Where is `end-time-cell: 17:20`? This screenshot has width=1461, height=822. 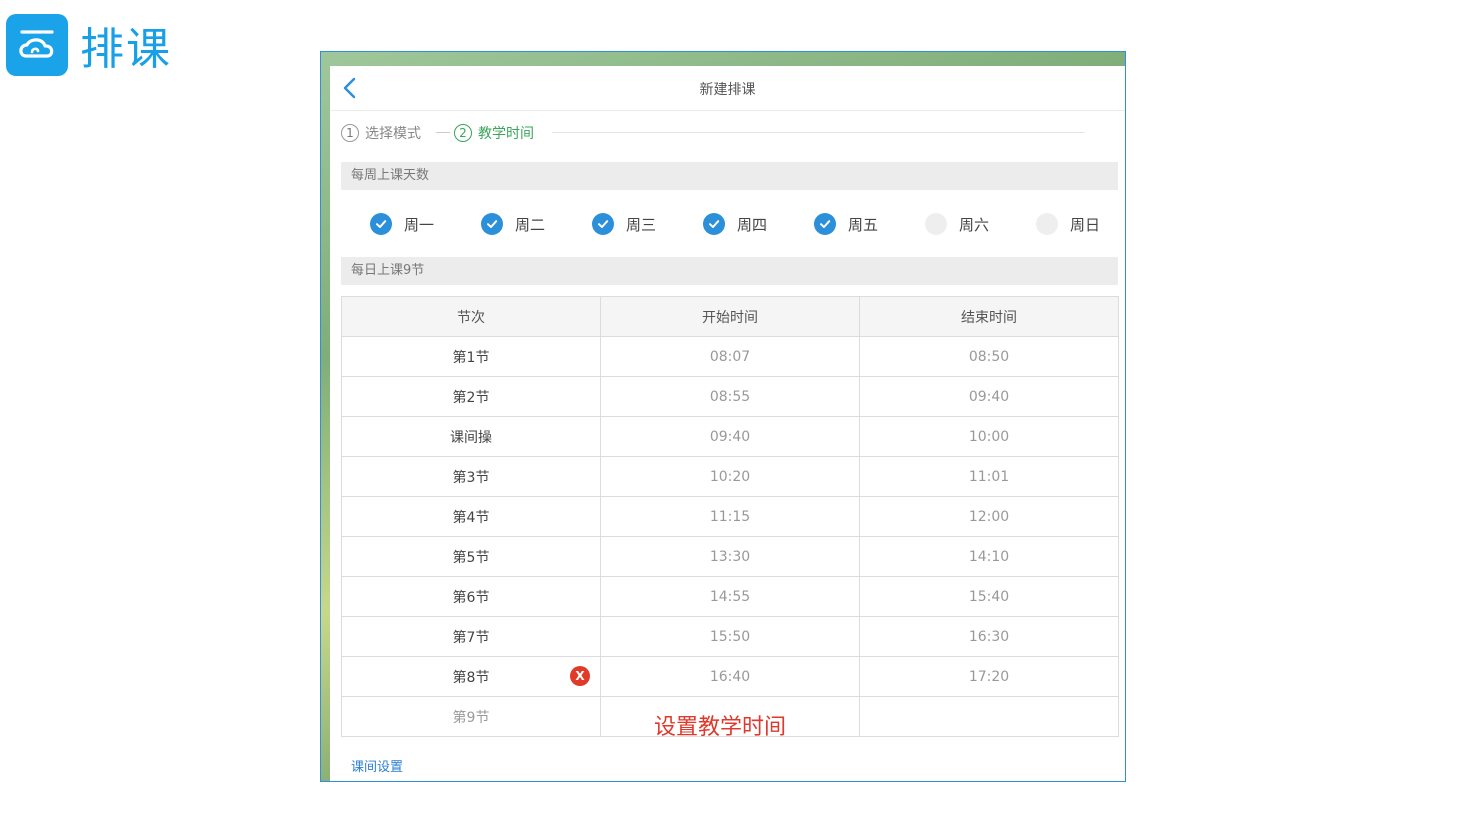 end-time-cell: 17:20 is located at coordinates (989, 676).